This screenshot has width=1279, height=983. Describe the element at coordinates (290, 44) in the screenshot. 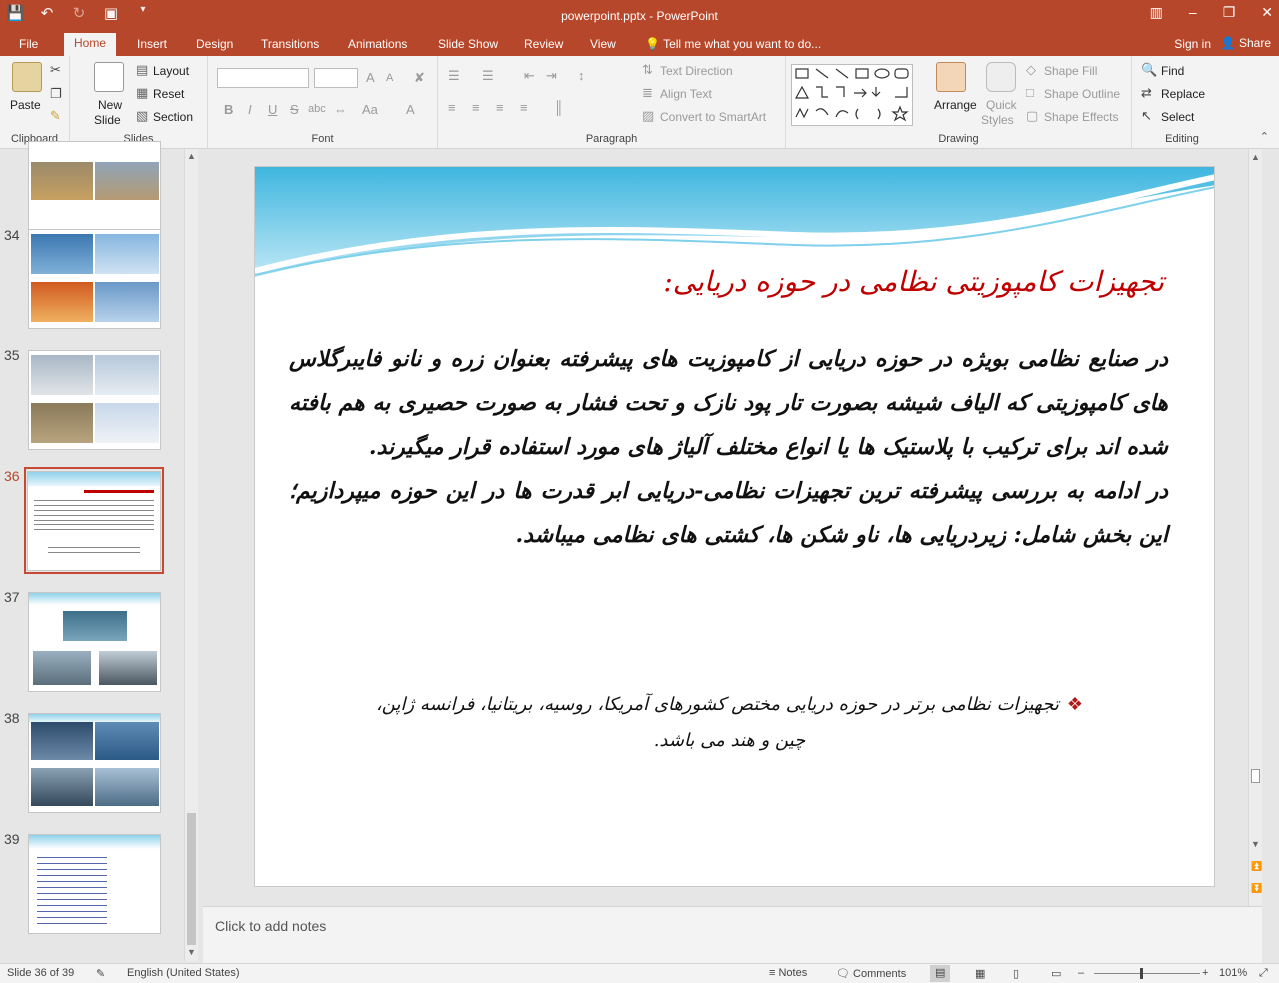

I see `tab-transitions: Transitions` at that location.